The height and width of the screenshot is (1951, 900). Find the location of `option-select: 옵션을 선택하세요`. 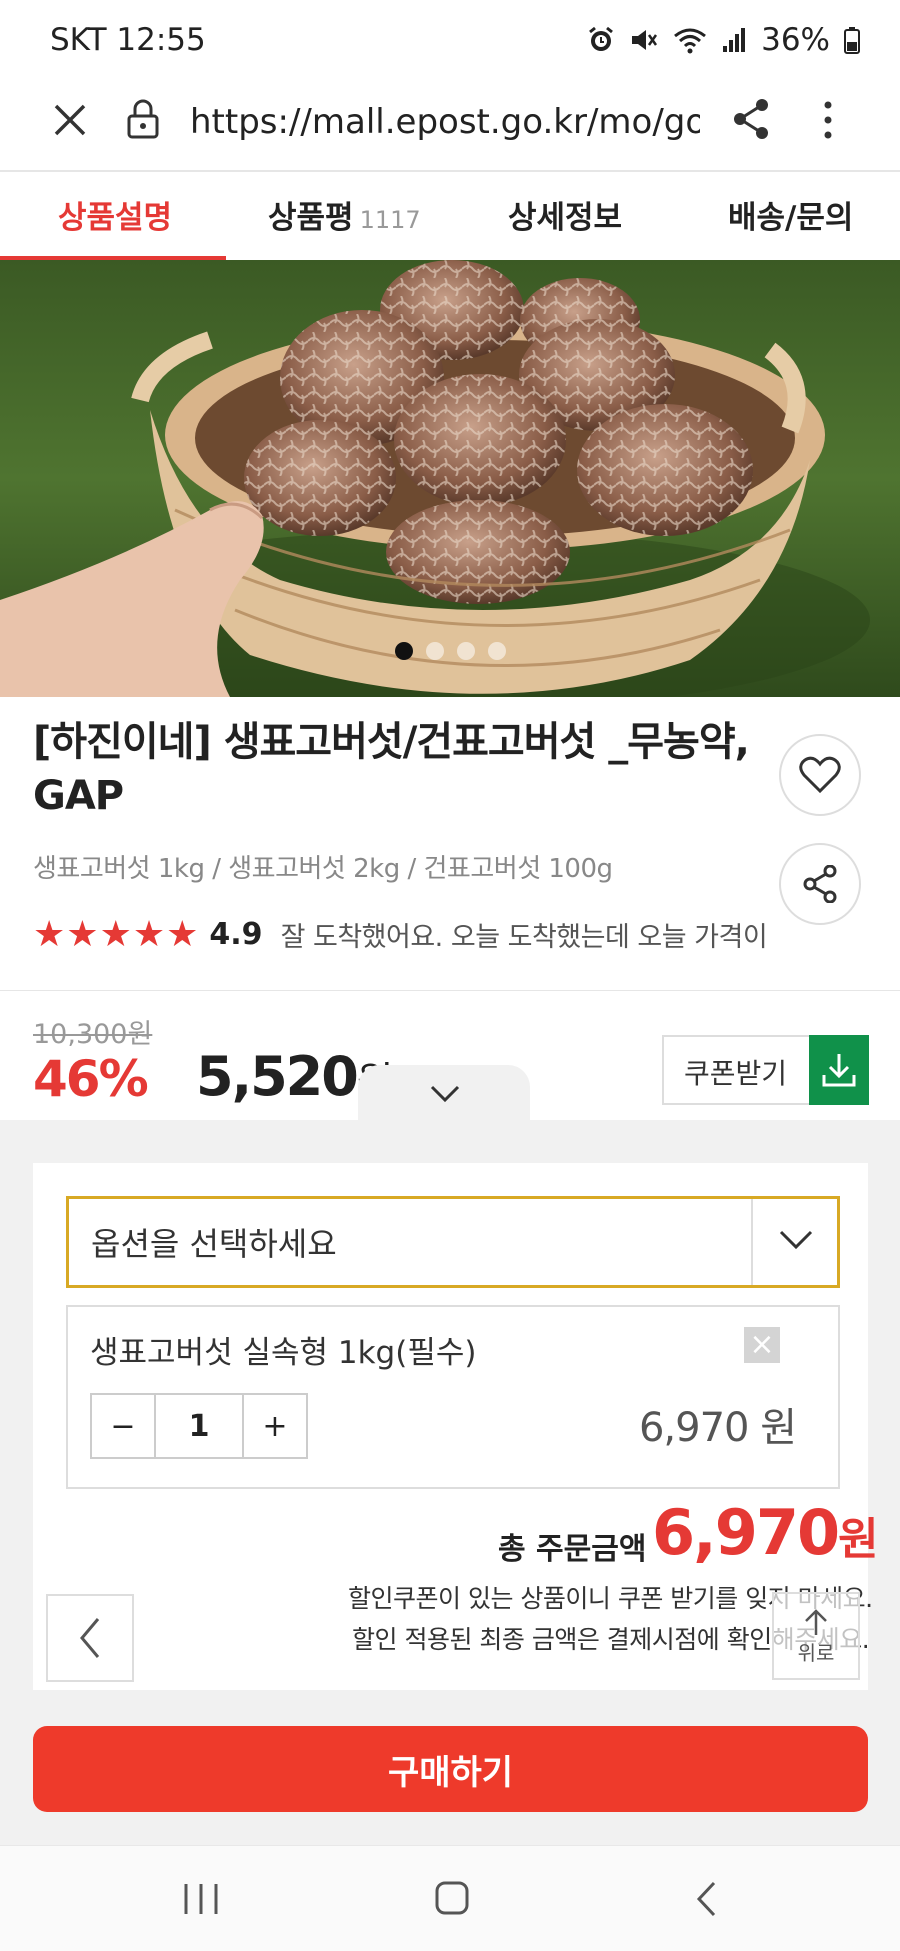

option-select: 옵션을 선택하세요 is located at coordinates (453, 1242).